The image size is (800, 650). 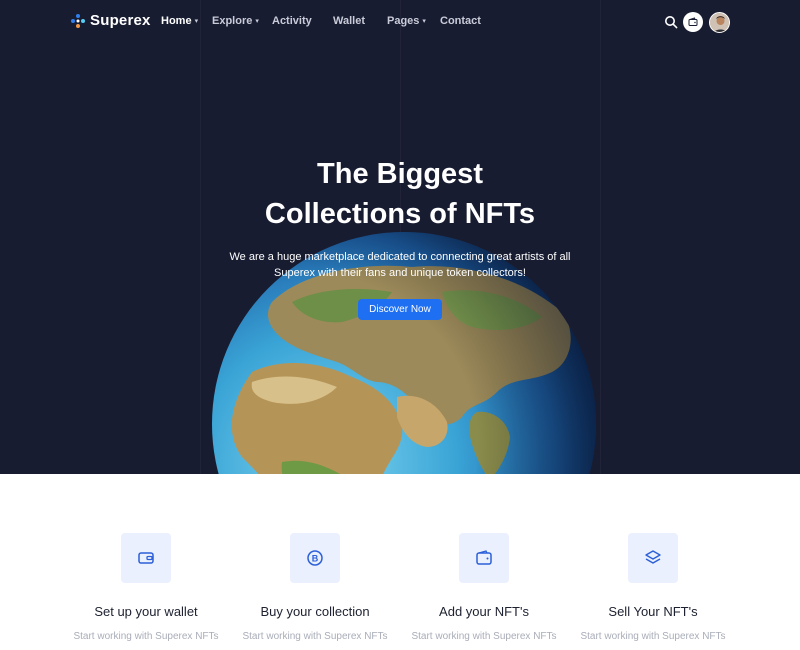 What do you see at coordinates (232, 21) in the screenshot?
I see `nav-item-label: Explore` at bounding box center [232, 21].